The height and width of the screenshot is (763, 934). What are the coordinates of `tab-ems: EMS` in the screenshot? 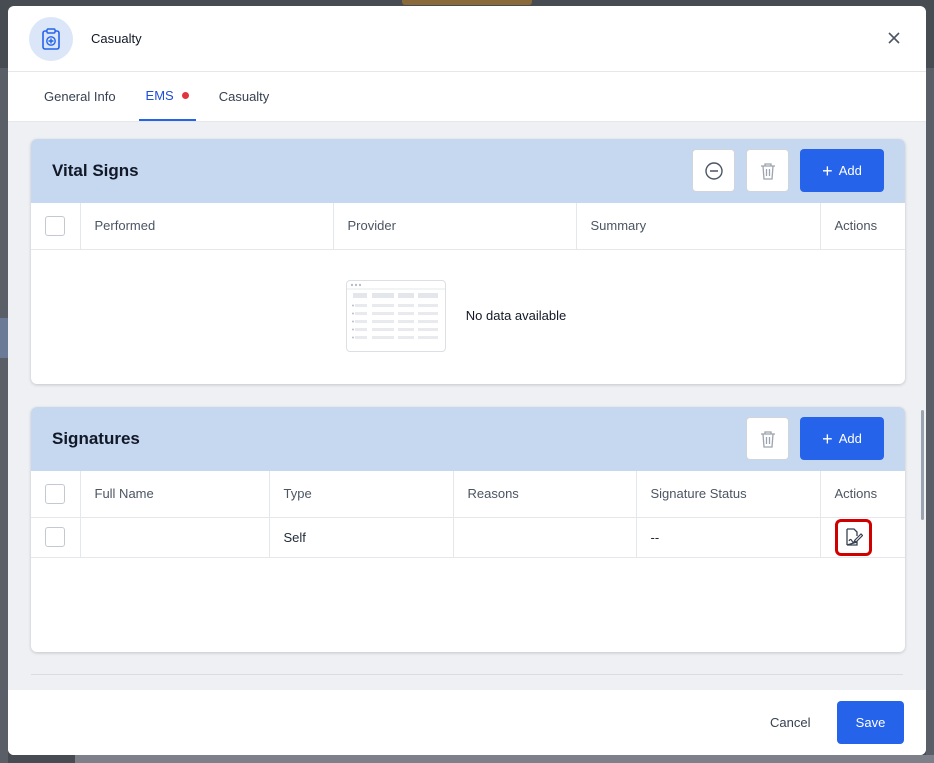 It's located at (167, 96).